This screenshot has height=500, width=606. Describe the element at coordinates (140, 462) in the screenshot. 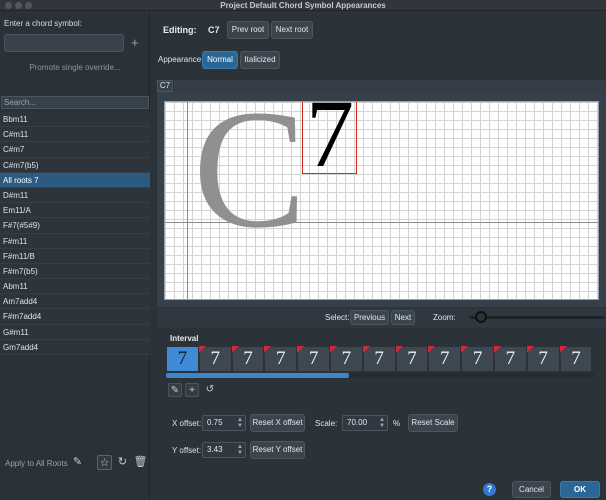

I see `trash-icon: 🗑` at that location.